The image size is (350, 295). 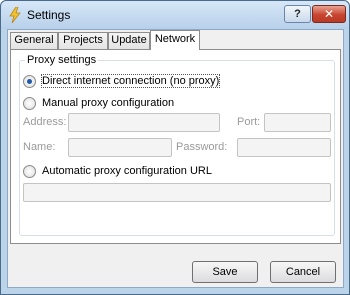 I want to click on manual-proxy-label: Manual proxy configuration, so click(x=108, y=103).